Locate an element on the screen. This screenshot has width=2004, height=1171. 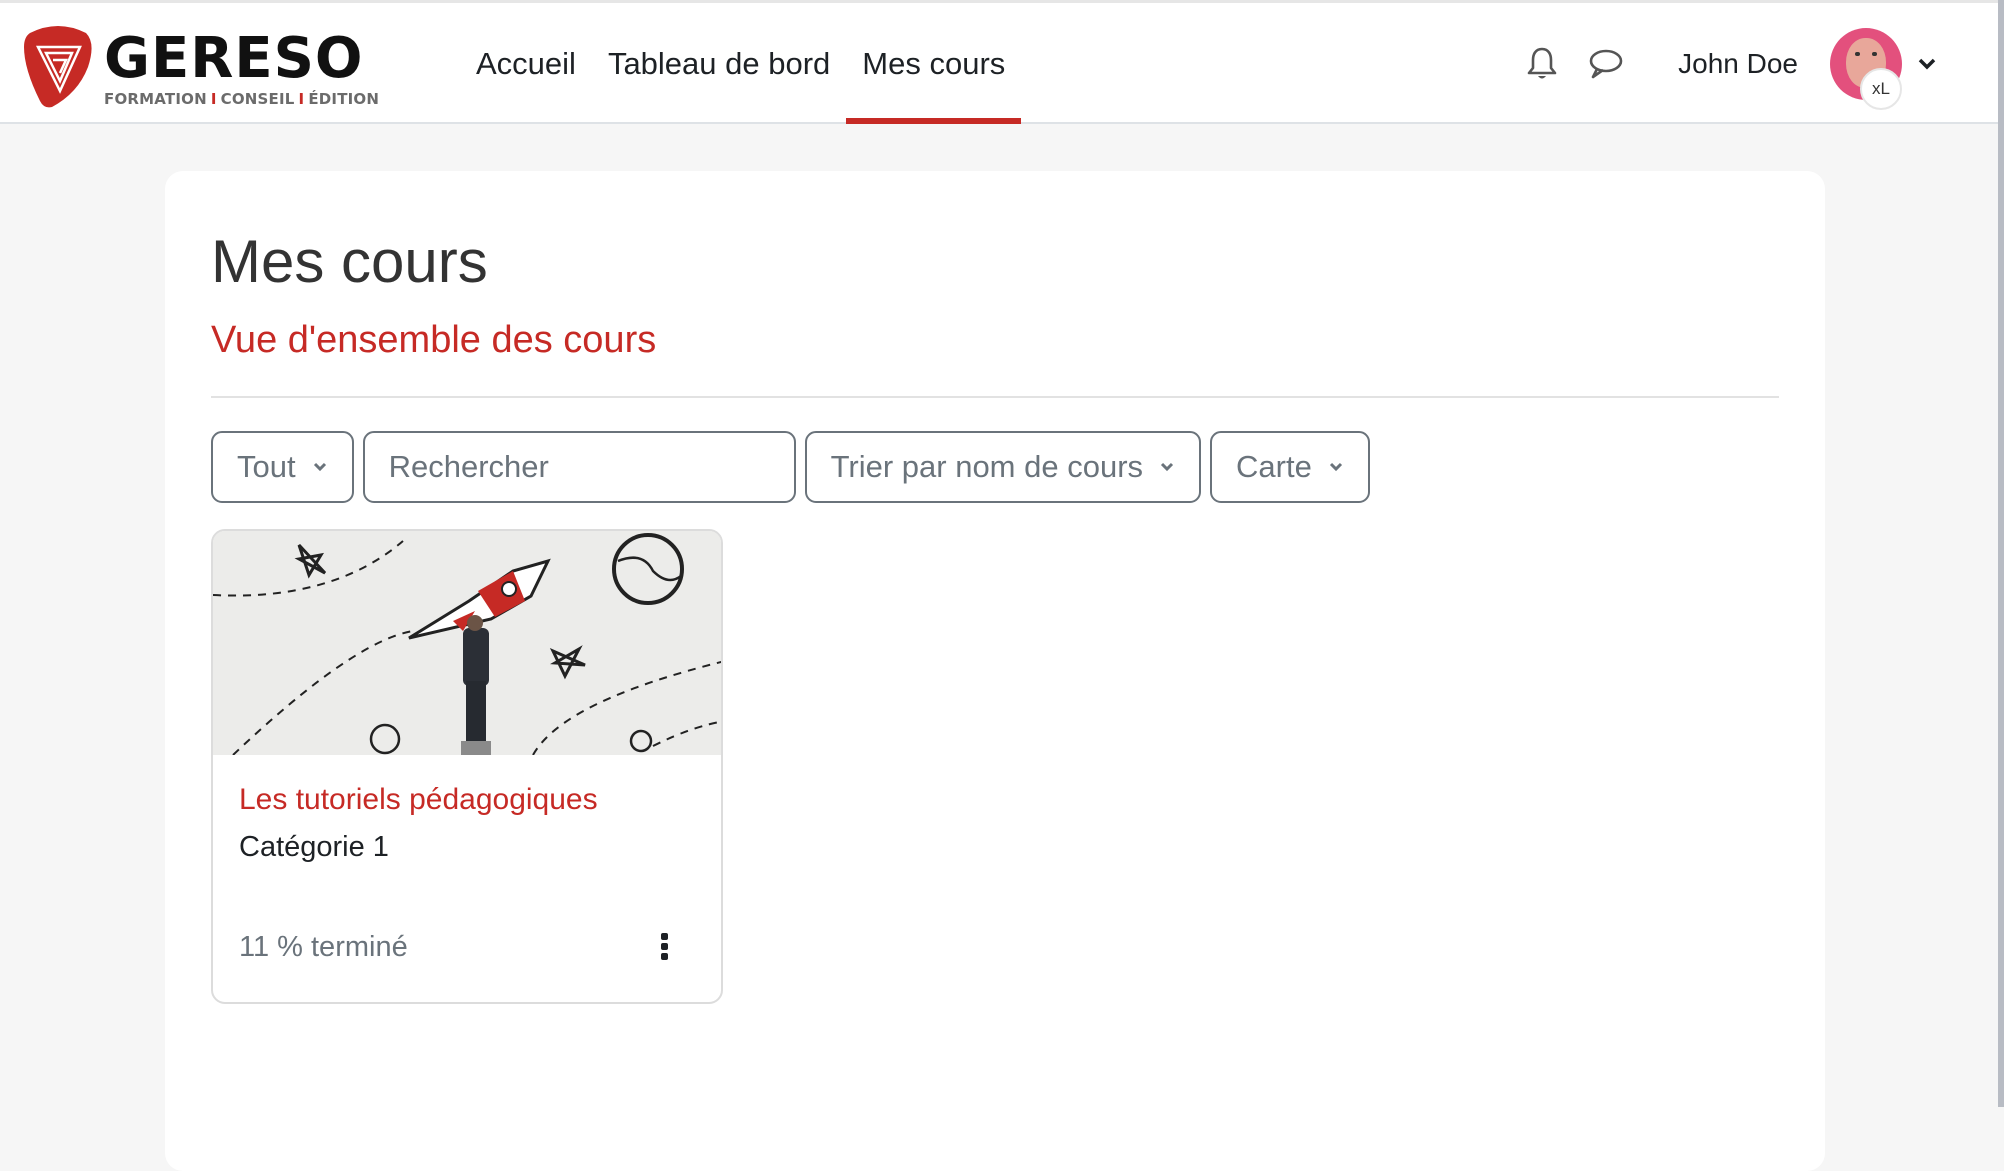
course-progress: 11 % terminé is located at coordinates (323, 947).